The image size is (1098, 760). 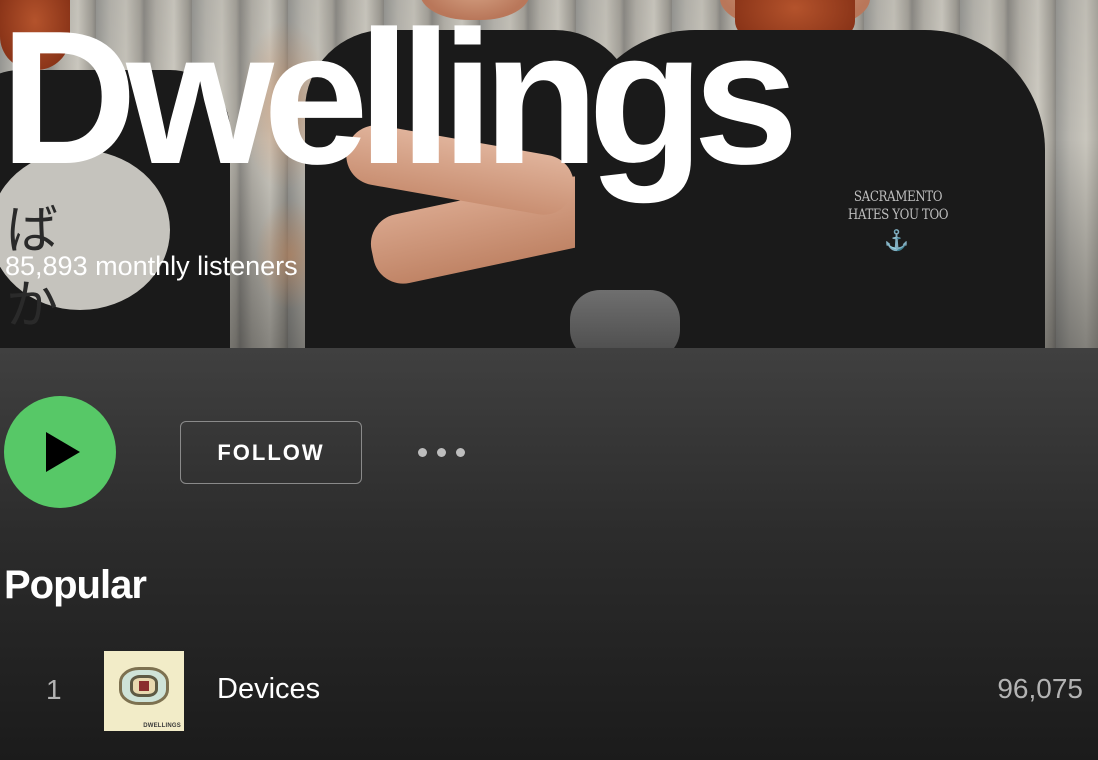 What do you see at coordinates (896, 241) in the screenshot?
I see `anchor-icon: ⚓` at bounding box center [896, 241].